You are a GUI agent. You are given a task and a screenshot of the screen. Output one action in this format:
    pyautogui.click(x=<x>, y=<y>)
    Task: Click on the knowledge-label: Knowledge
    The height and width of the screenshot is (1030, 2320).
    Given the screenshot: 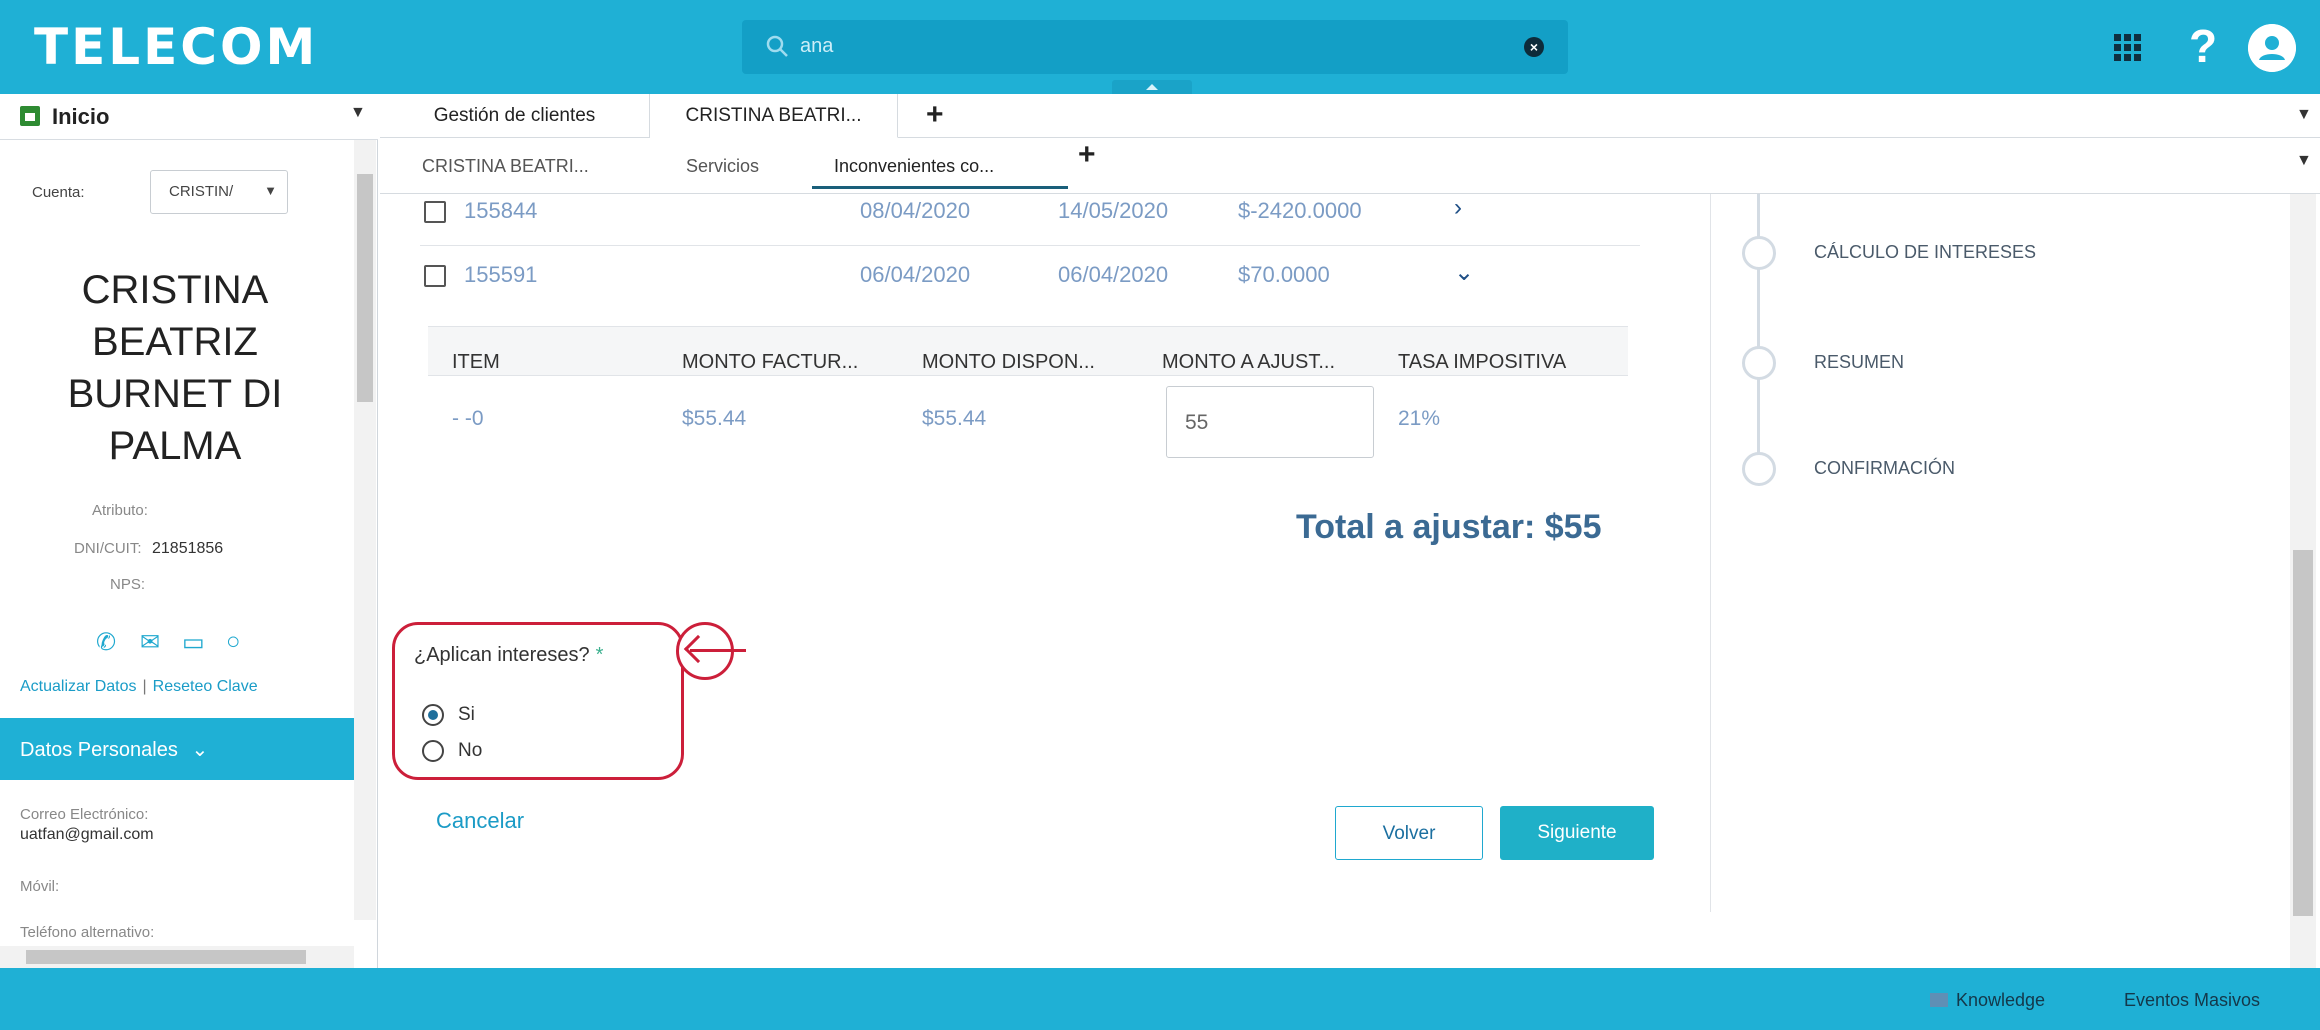 What is the action you would take?
    pyautogui.click(x=2001, y=1000)
    